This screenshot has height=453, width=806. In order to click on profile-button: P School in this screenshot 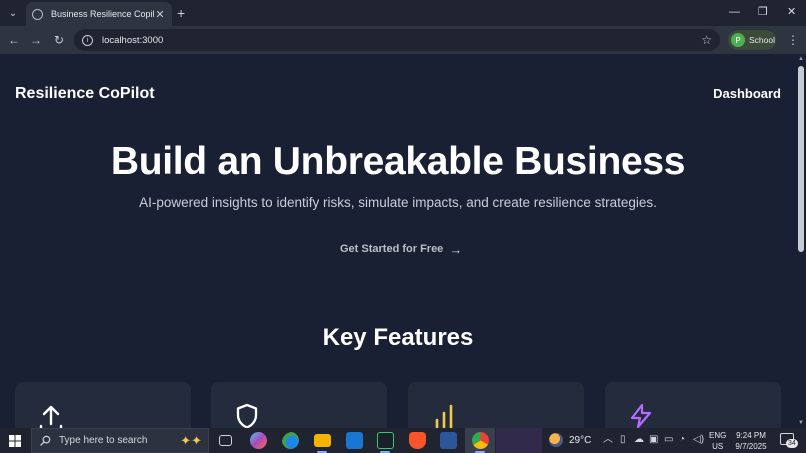, I will do `click(752, 40)`.